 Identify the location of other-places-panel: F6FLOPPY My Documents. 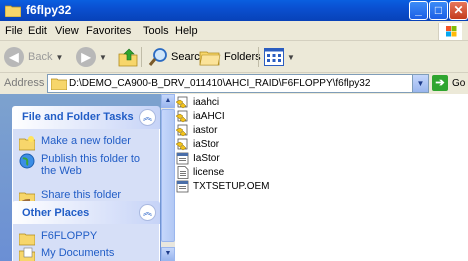
(86, 242).